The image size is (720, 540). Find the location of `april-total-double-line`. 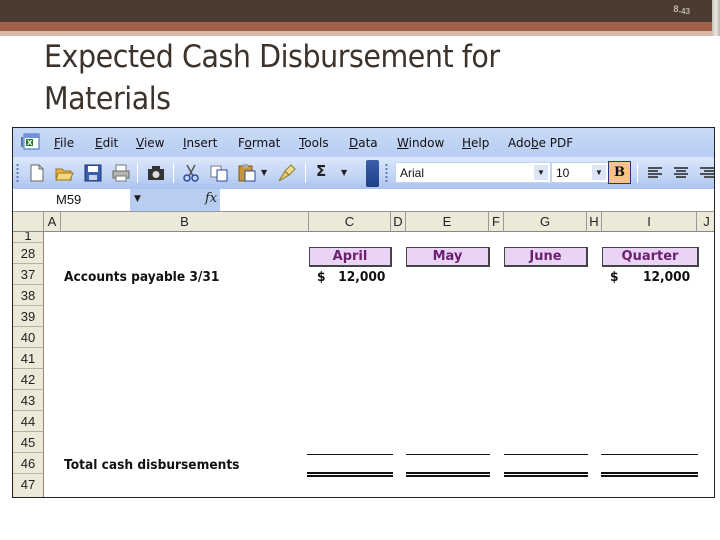

april-total-double-line is located at coordinates (350, 474).